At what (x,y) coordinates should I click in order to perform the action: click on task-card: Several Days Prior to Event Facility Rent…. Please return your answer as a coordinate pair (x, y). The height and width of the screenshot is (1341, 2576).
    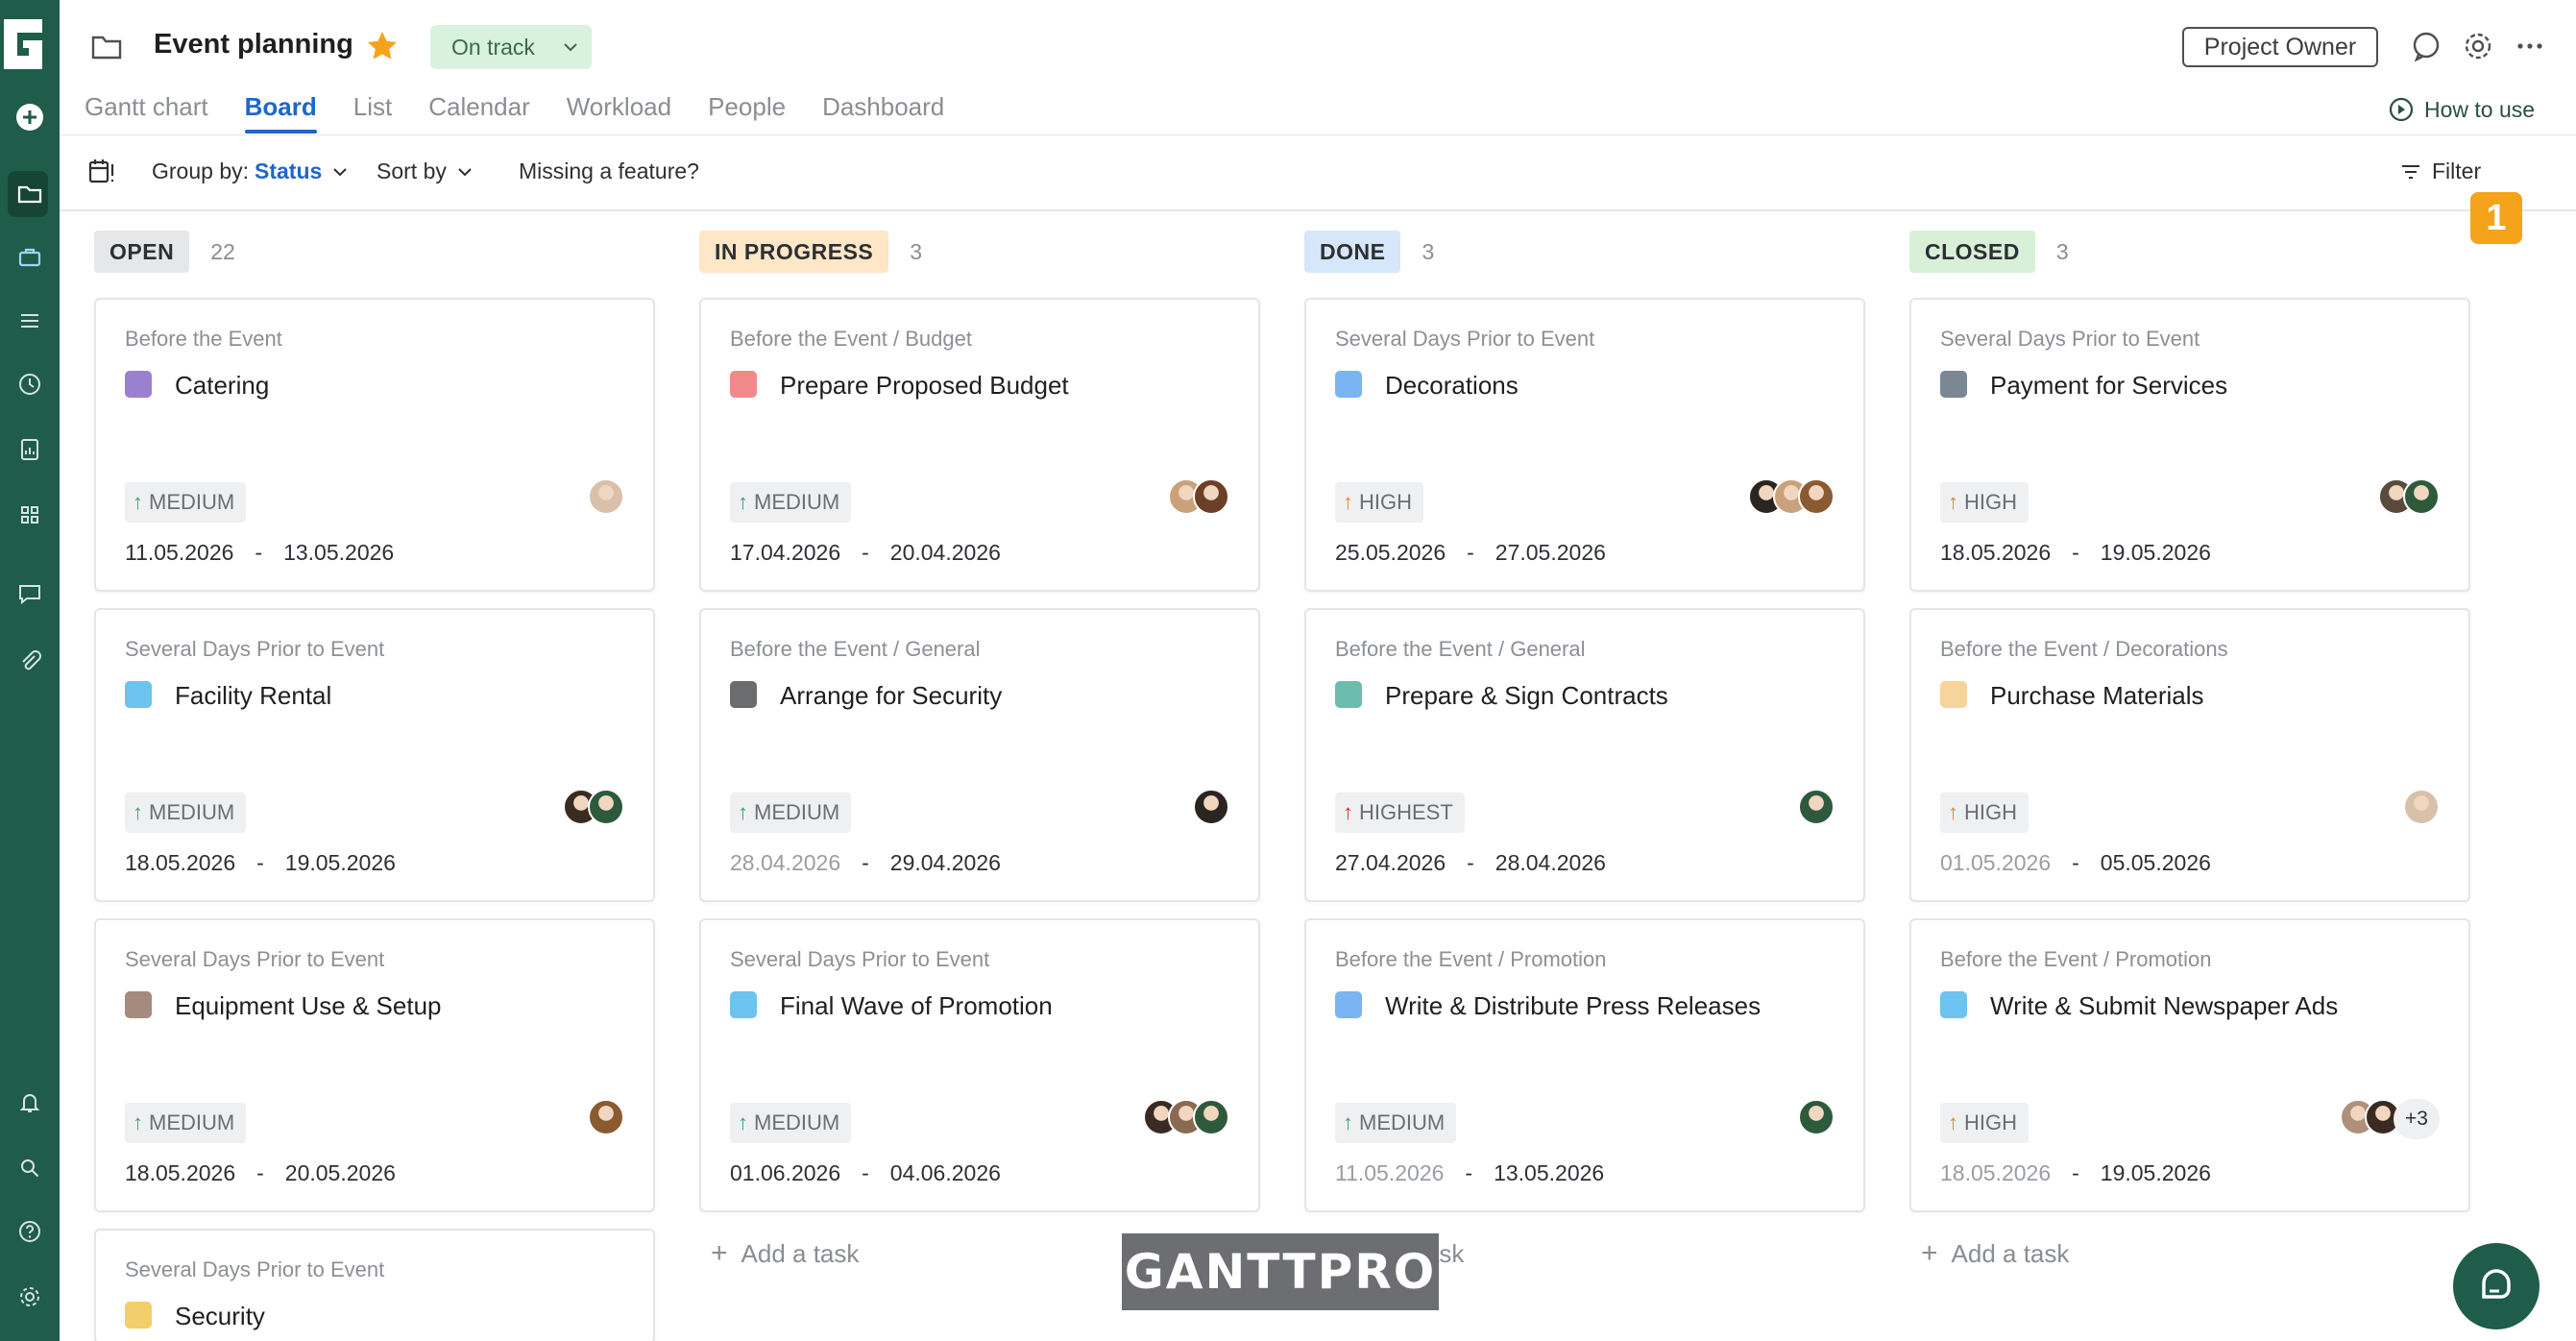
    Looking at the image, I should click on (374, 755).